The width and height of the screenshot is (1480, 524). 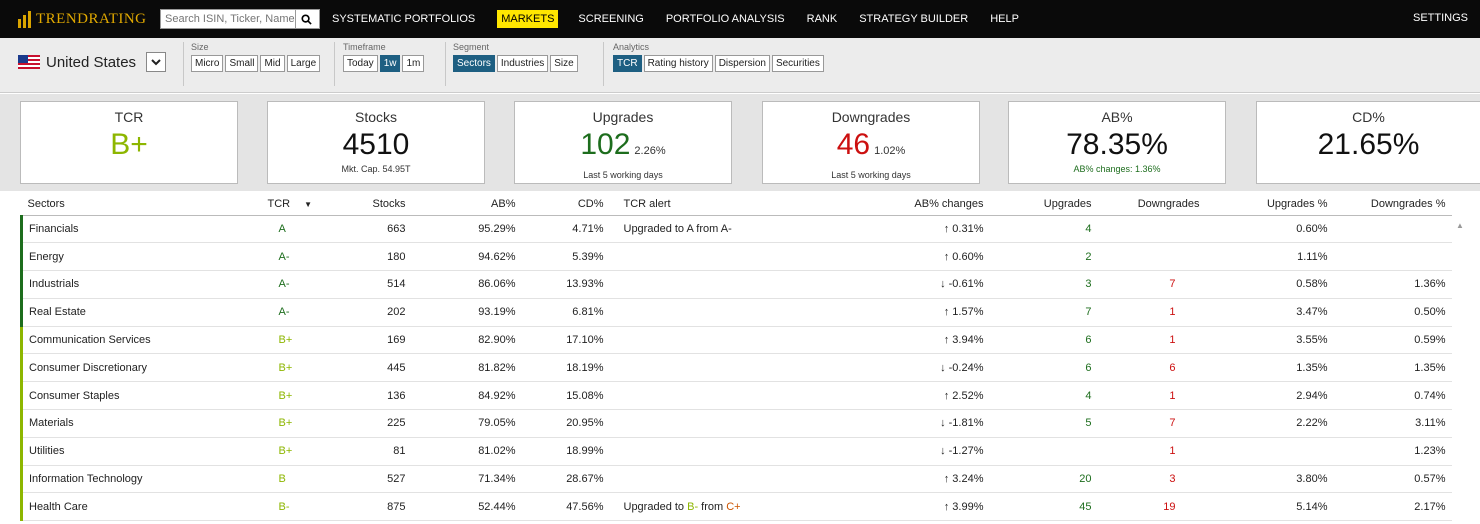 What do you see at coordinates (1043, 284) in the screenshot?
I see `cell-upgrades: 3` at bounding box center [1043, 284].